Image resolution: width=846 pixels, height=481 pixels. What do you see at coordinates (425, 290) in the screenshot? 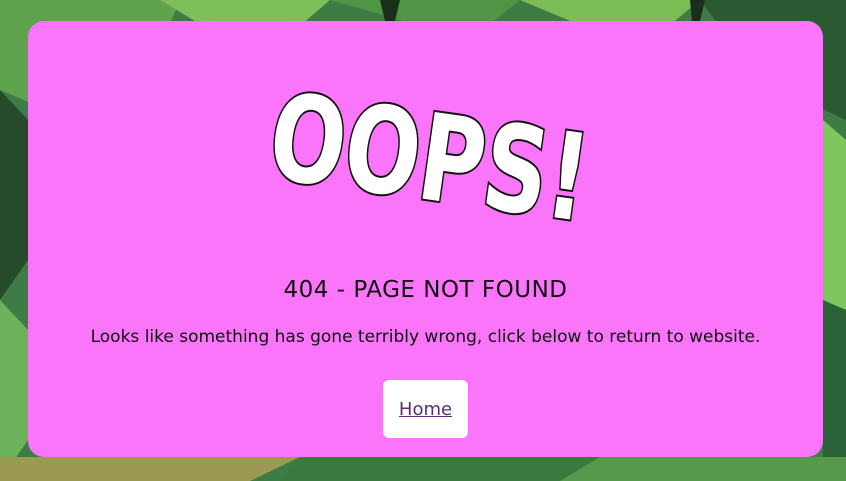
I see `error-headline: 404 - PAGE NOT FOUND` at bounding box center [425, 290].